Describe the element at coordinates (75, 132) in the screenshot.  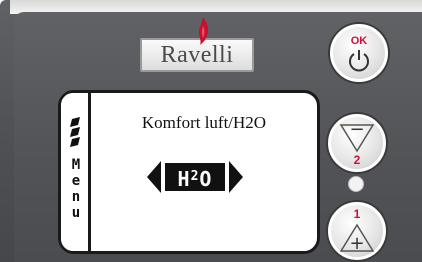
I see `menu-bars-icon` at that location.